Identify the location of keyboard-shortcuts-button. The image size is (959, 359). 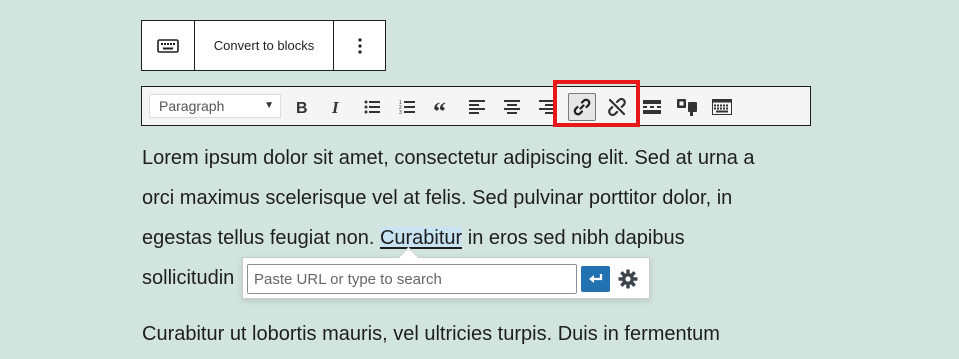
(722, 107).